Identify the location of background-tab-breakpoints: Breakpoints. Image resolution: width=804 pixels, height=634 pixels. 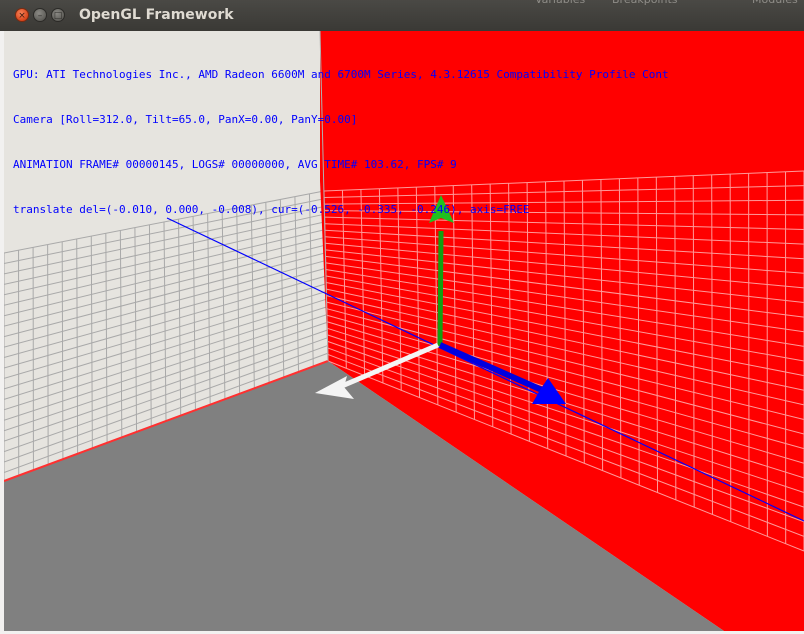
(645, 12).